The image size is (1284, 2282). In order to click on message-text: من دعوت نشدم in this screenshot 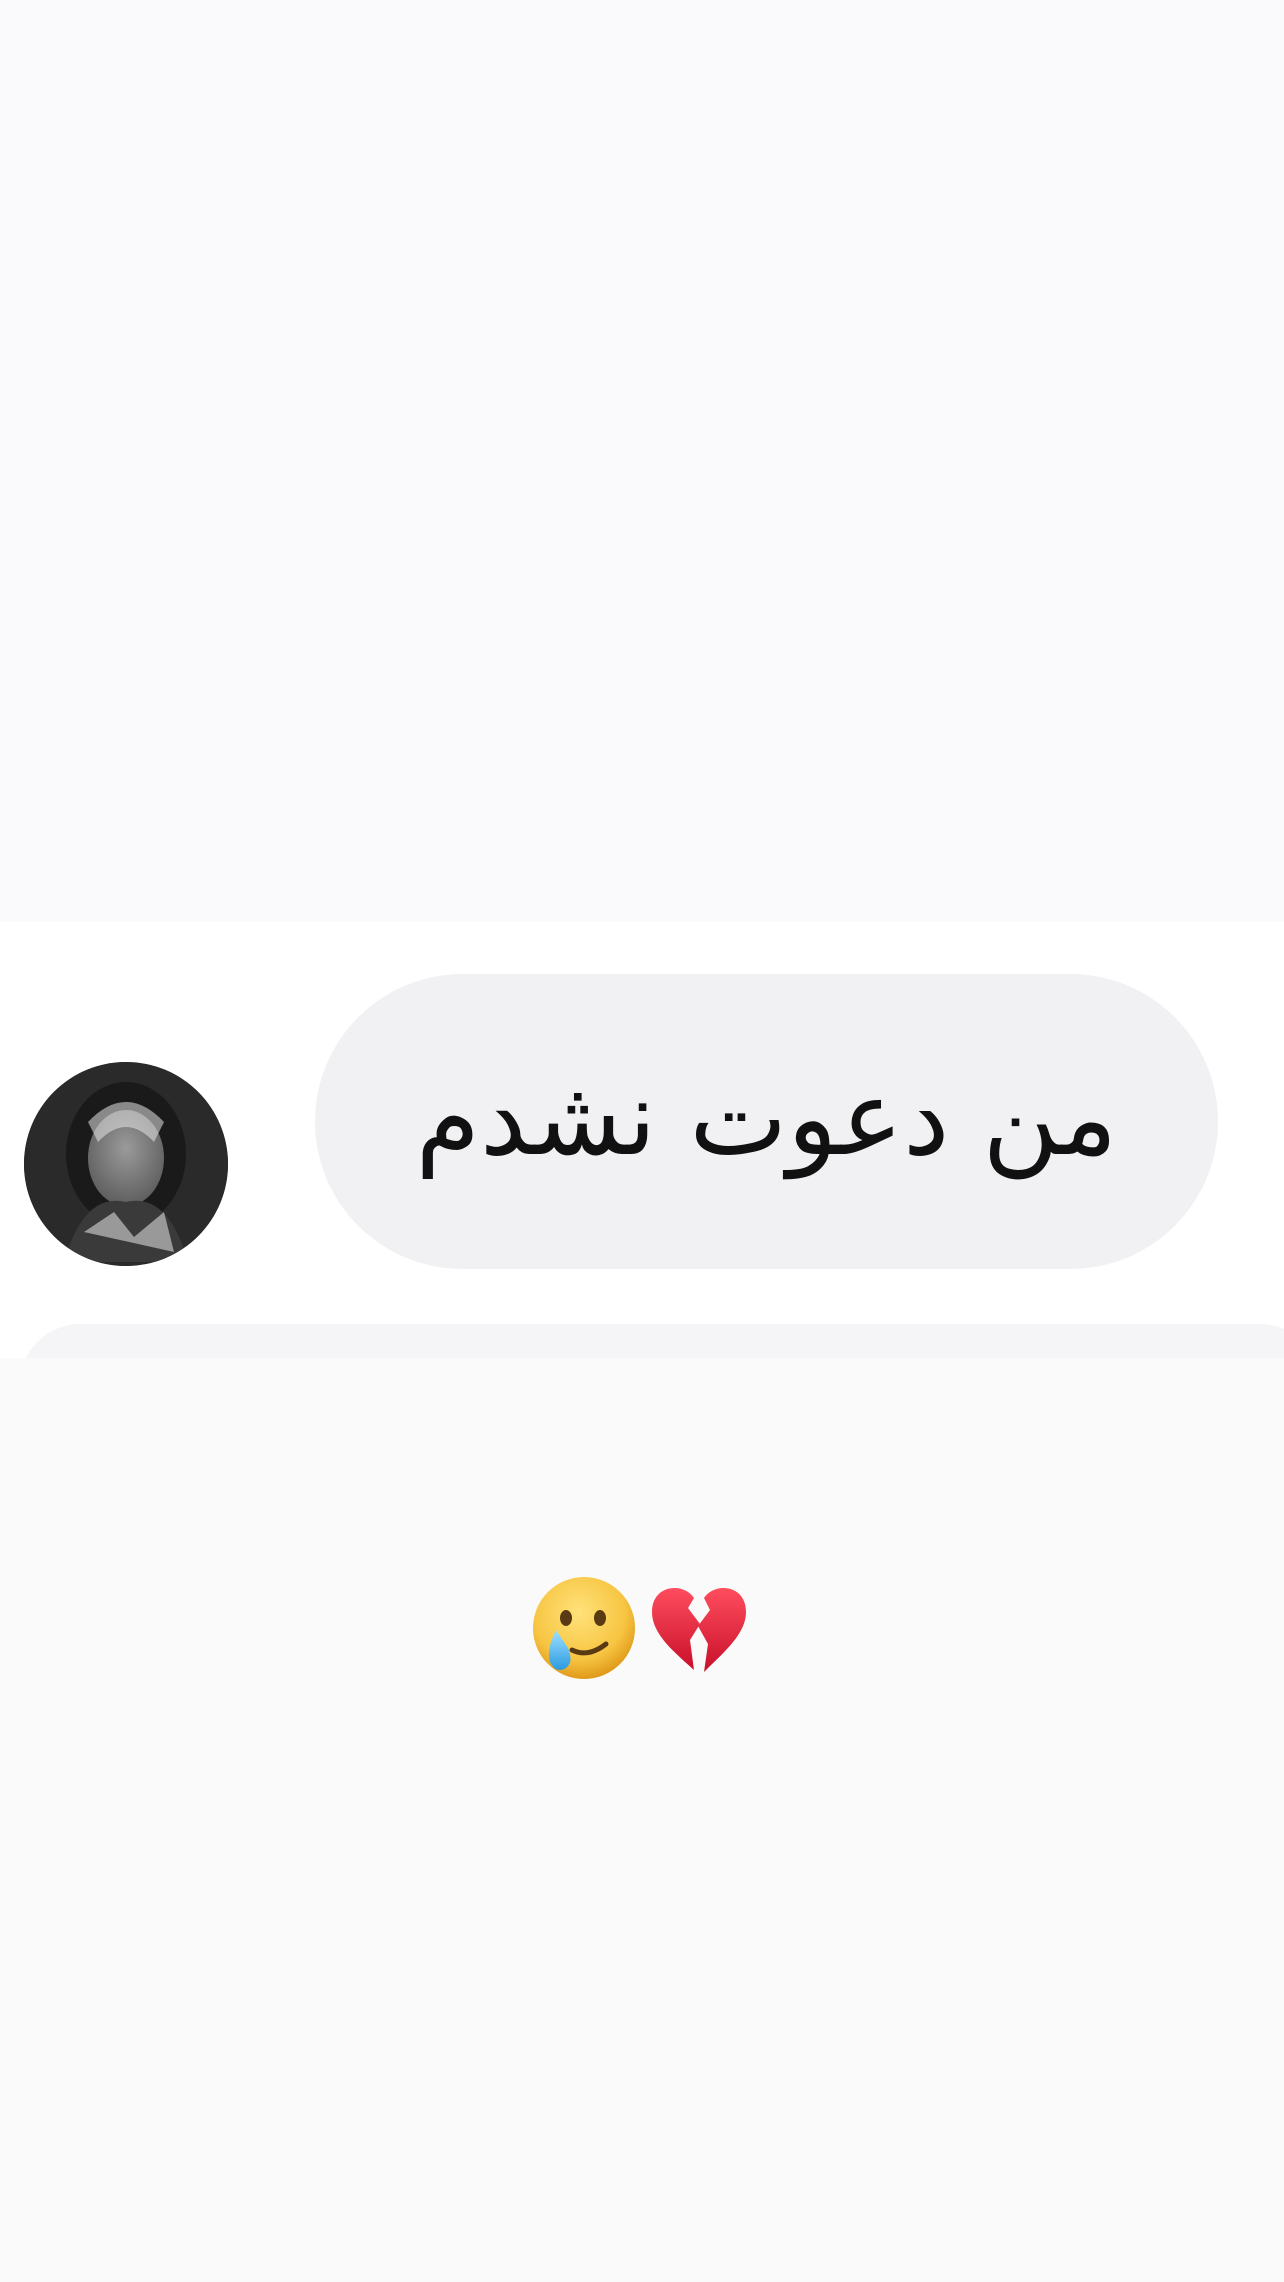, I will do `click(766, 1117)`.